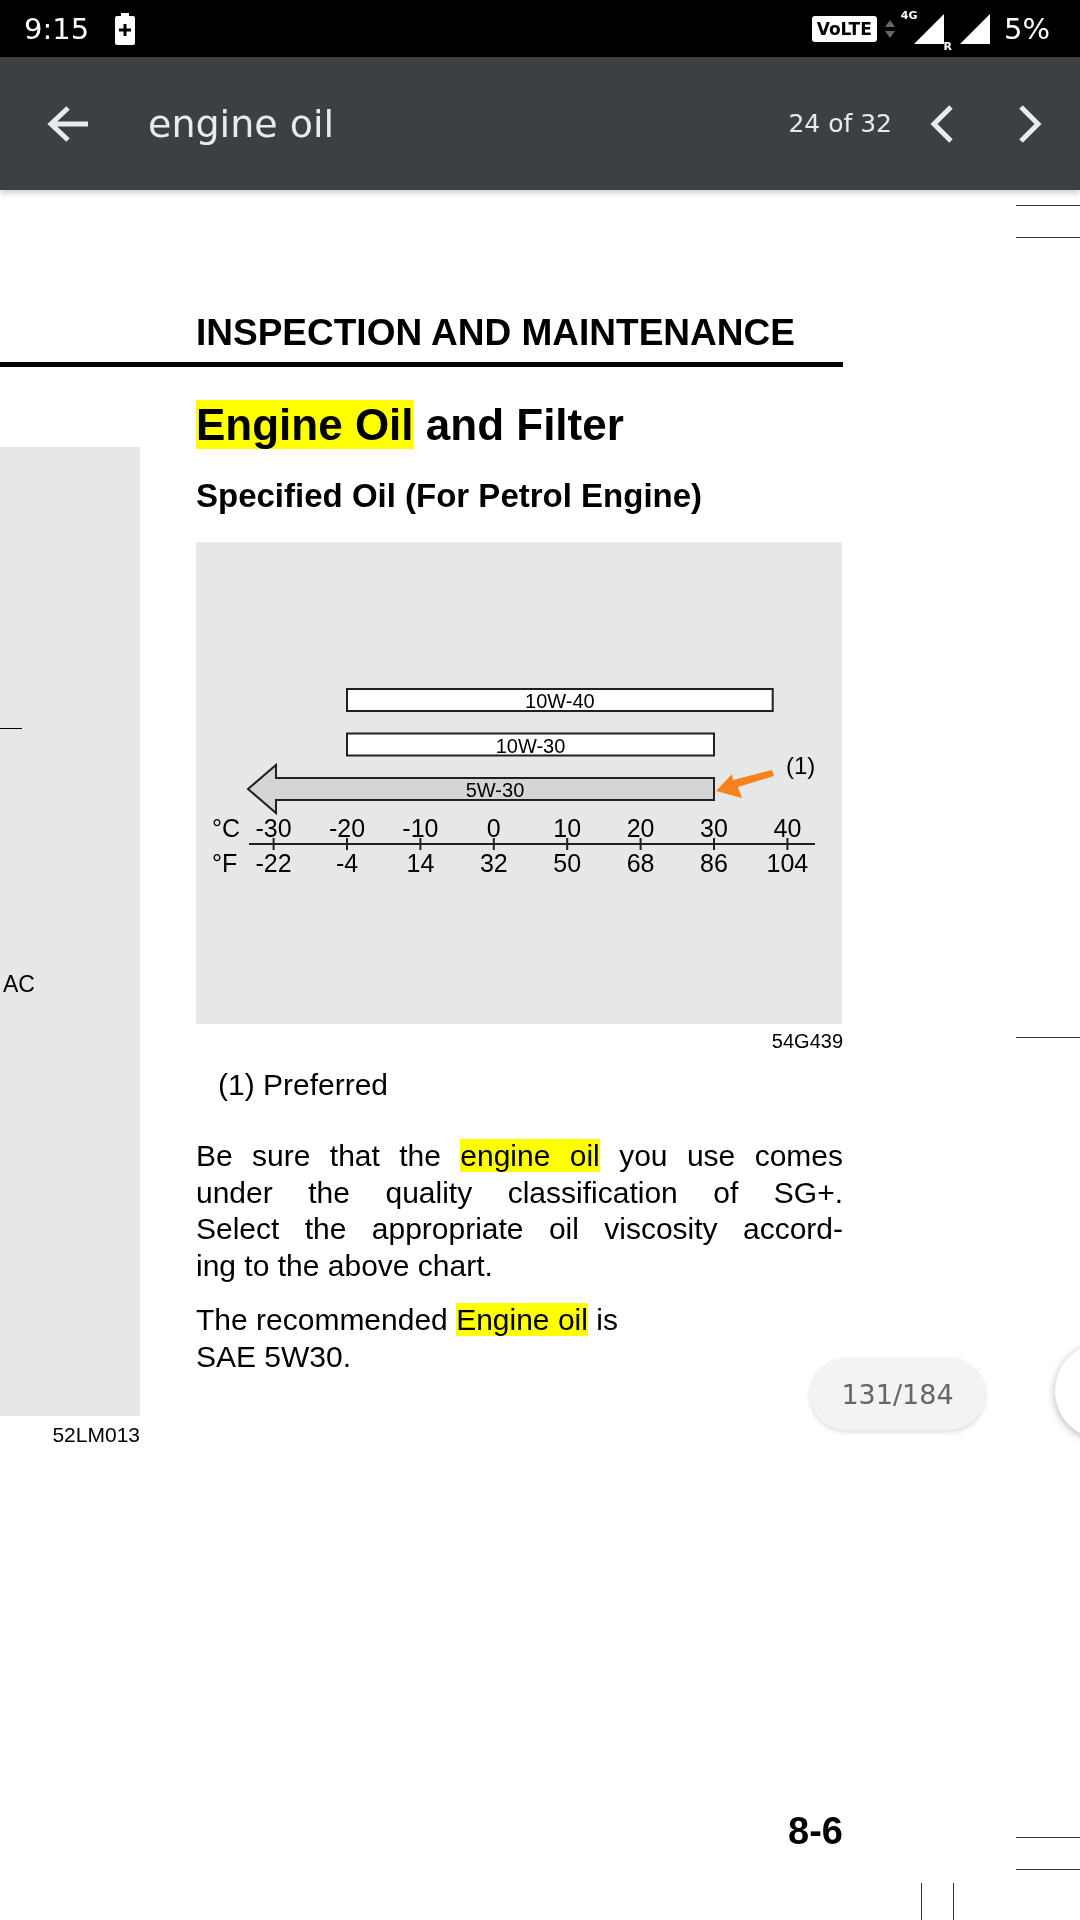 The width and height of the screenshot is (1080, 1920). Describe the element at coordinates (787, 863) in the screenshot. I see `tick-label: 104` at that location.